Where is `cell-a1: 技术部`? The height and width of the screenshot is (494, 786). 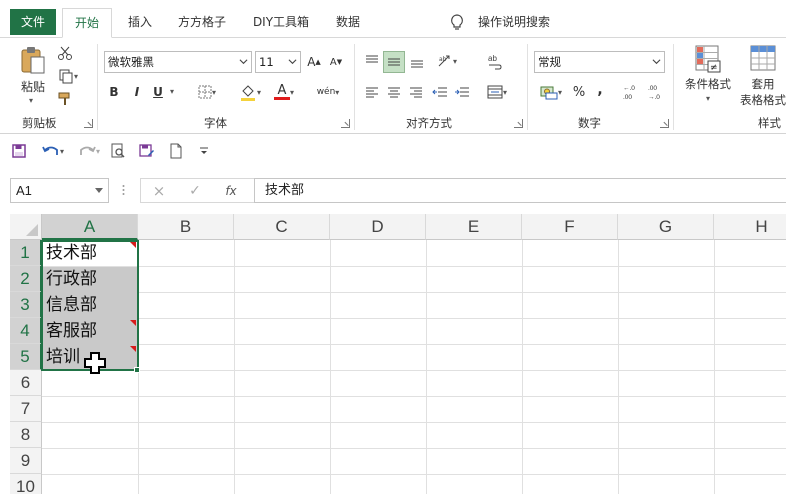
cell-a1: 技术部 is located at coordinates (90, 254).